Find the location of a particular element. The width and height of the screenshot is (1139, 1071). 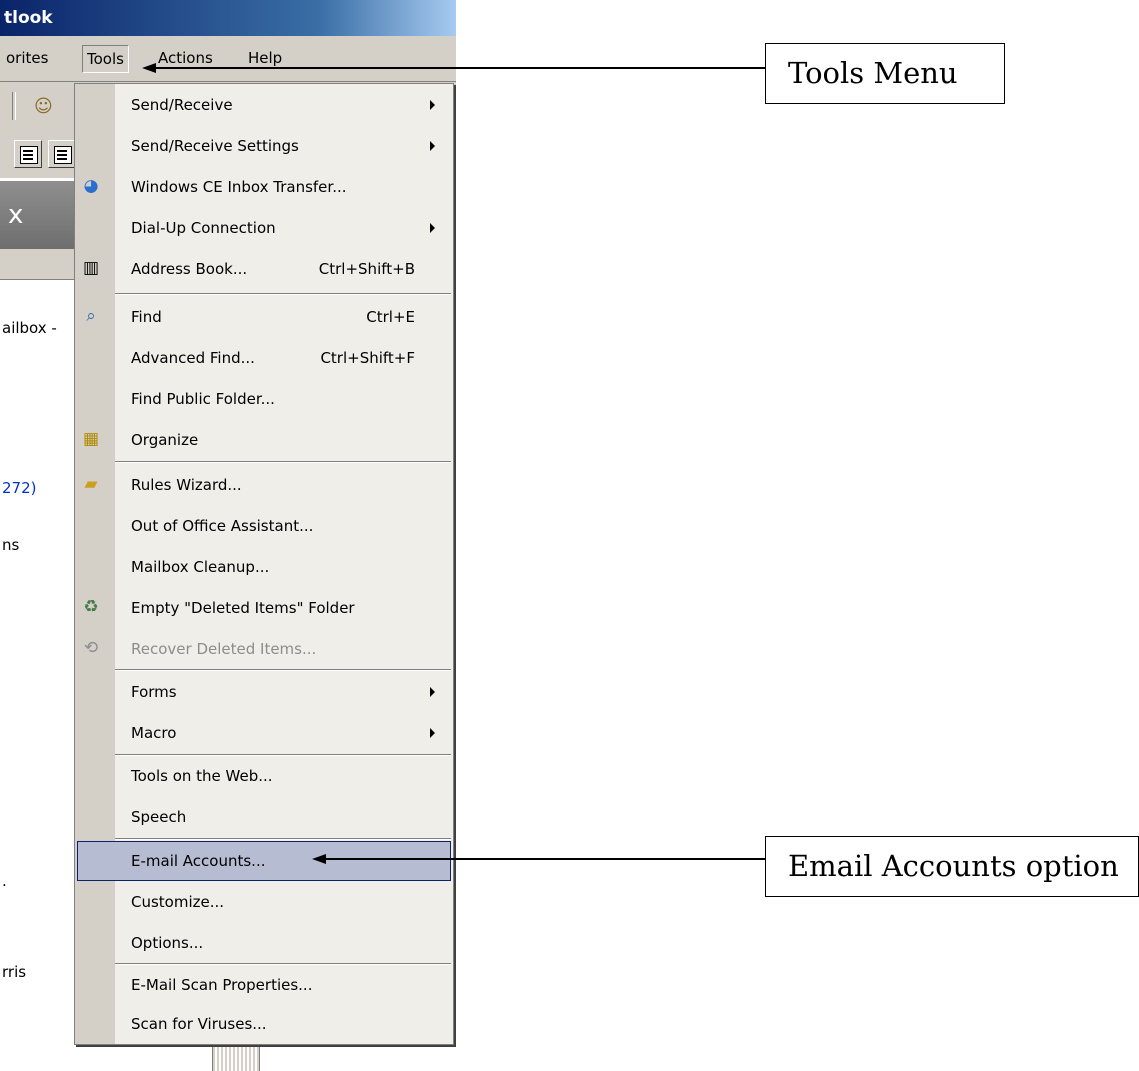

trash-icon: ♻ is located at coordinates (91, 607).